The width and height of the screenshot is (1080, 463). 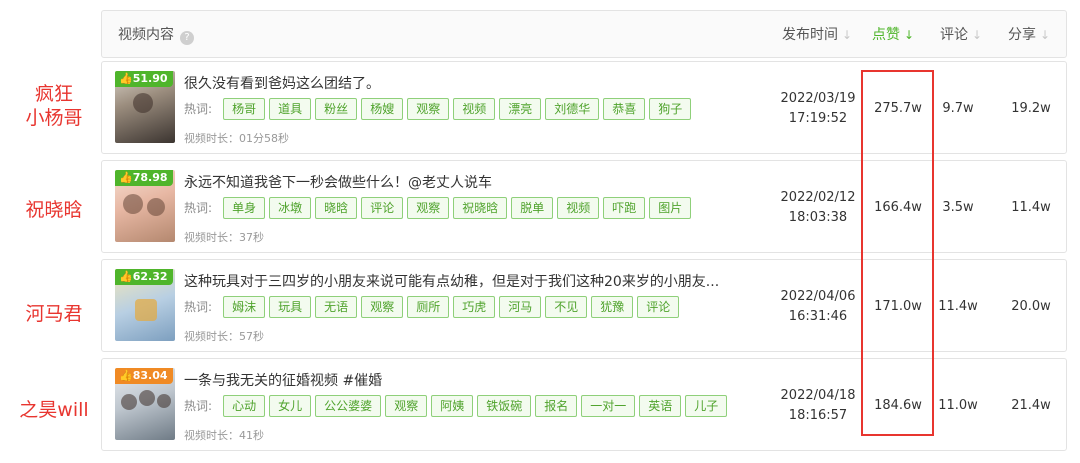 What do you see at coordinates (236, 138) in the screenshot?
I see `video-duration: 视频时长：01分58秒` at bounding box center [236, 138].